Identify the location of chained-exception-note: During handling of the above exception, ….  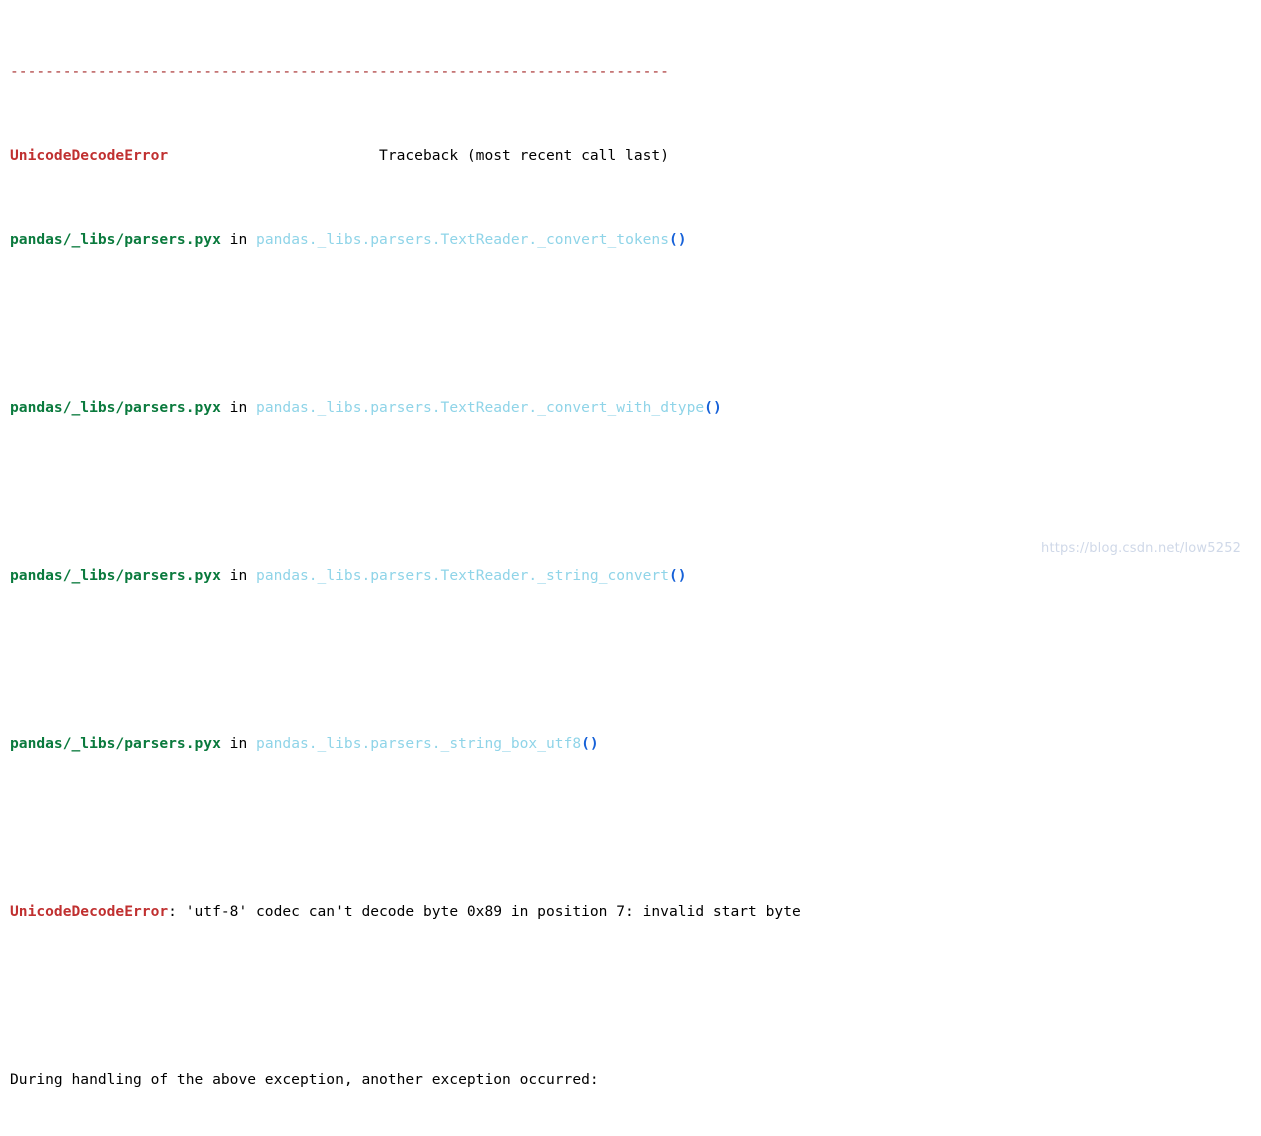
(304, 1079).